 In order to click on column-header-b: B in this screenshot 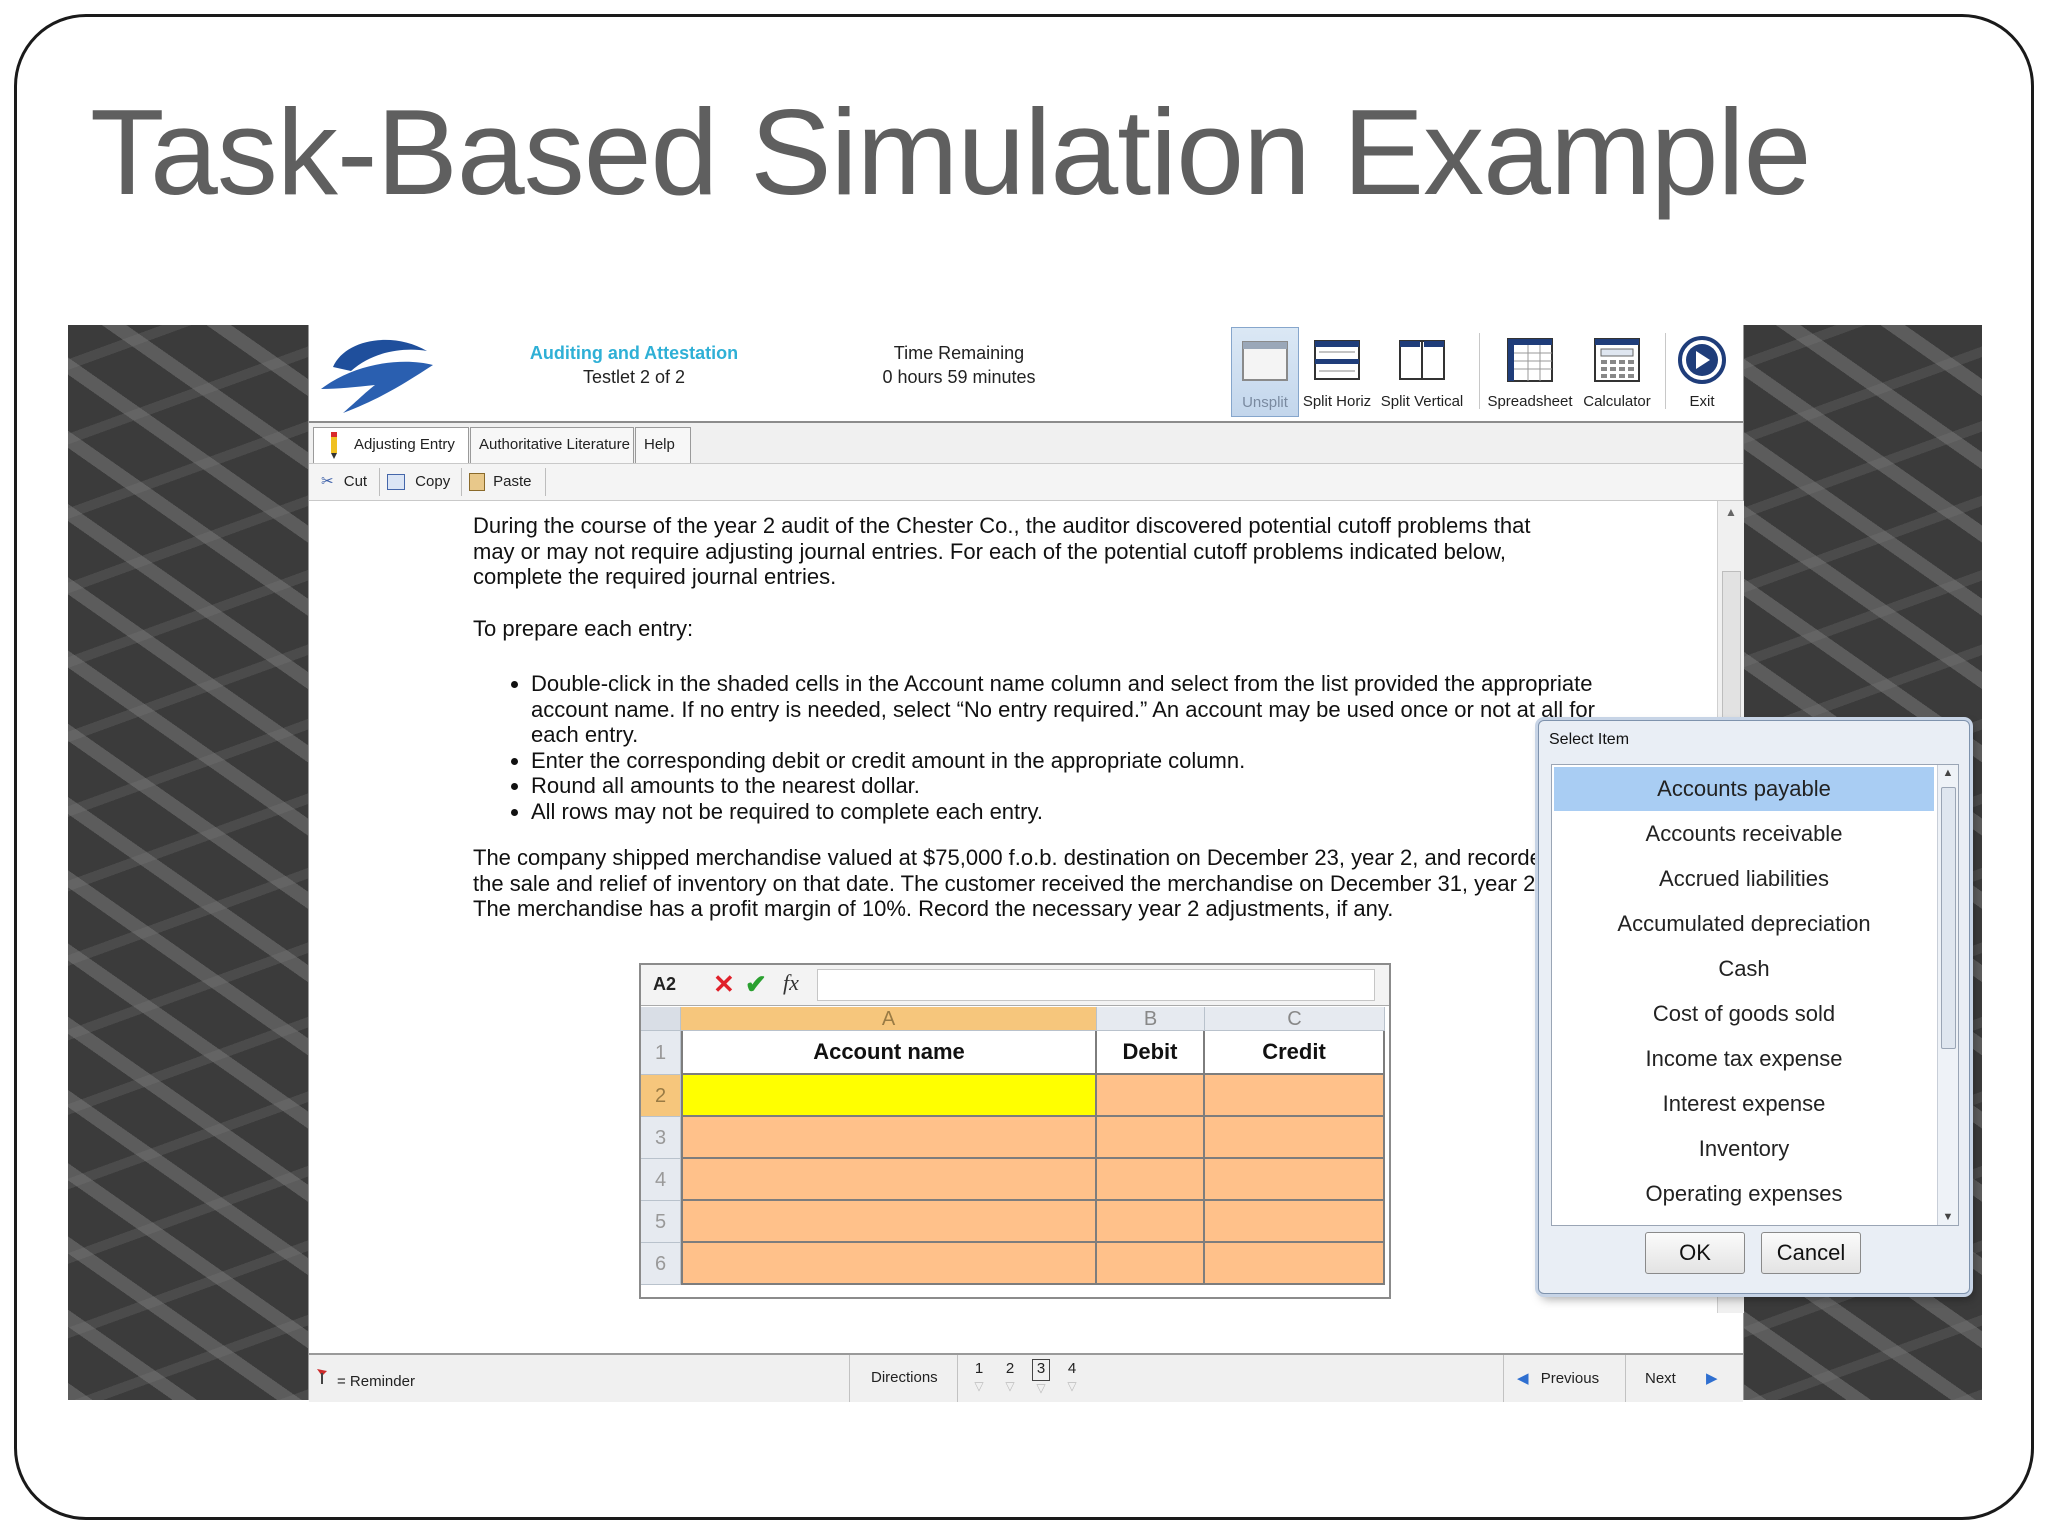, I will do `click(1151, 1019)`.